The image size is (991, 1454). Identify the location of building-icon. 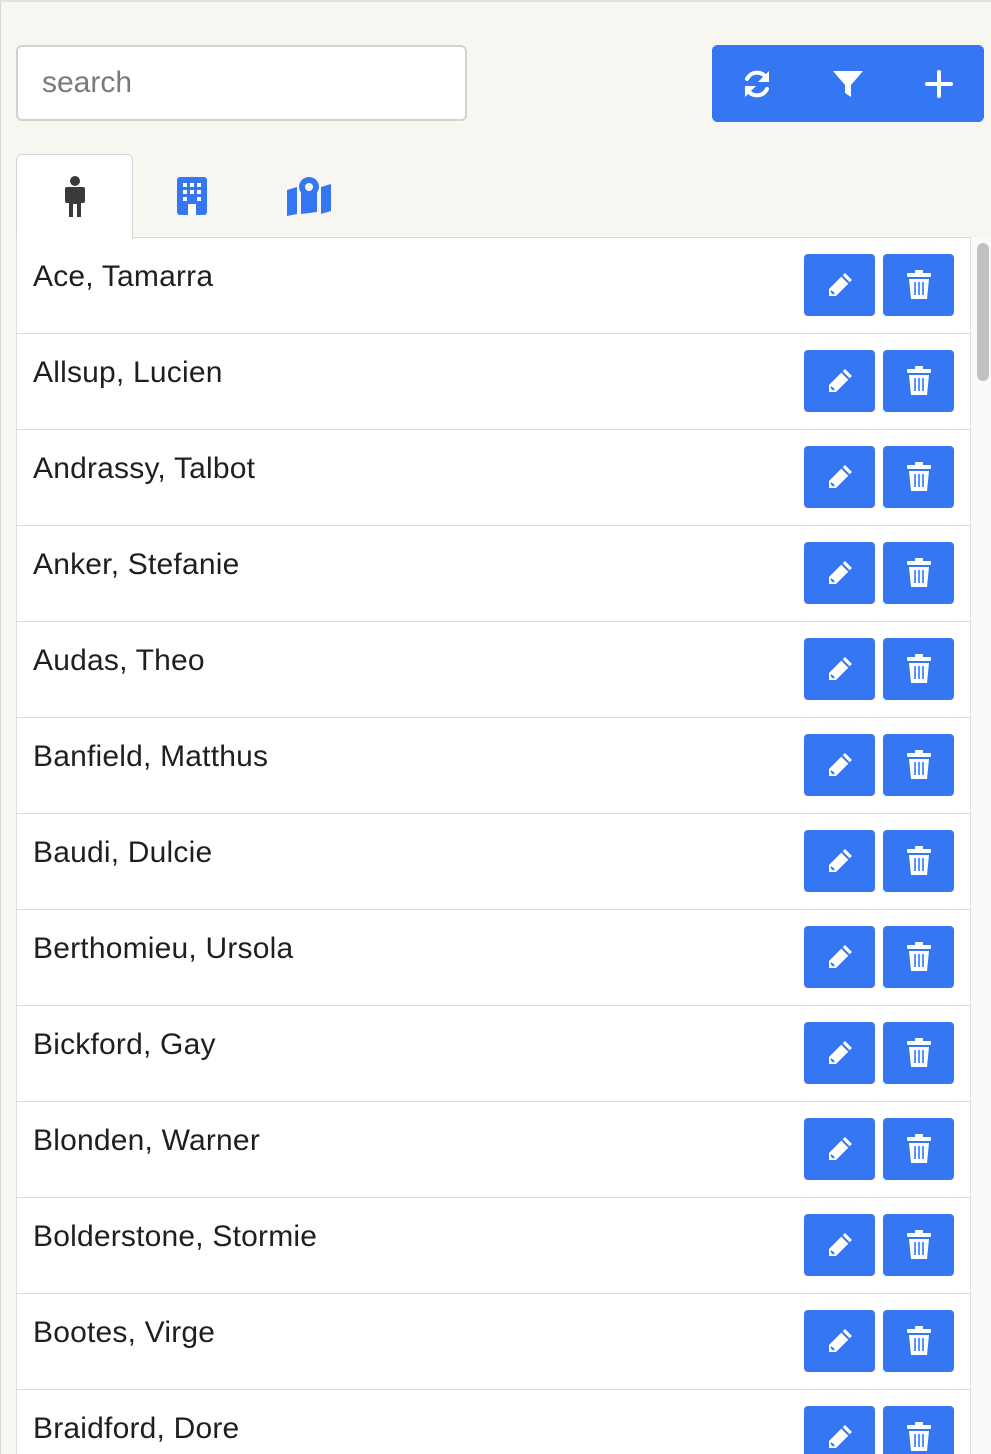
(191, 196).